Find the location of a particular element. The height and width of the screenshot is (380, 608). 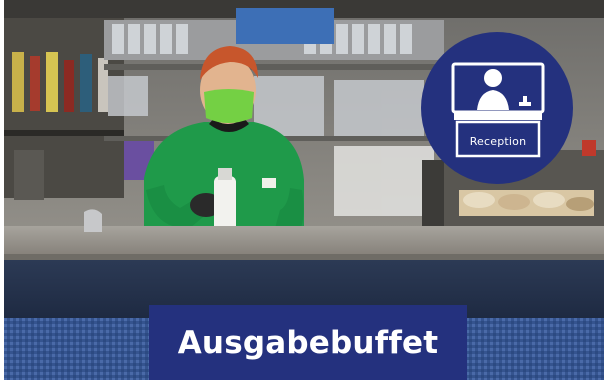

reception-label: Reception is located at coordinates (498, 141).